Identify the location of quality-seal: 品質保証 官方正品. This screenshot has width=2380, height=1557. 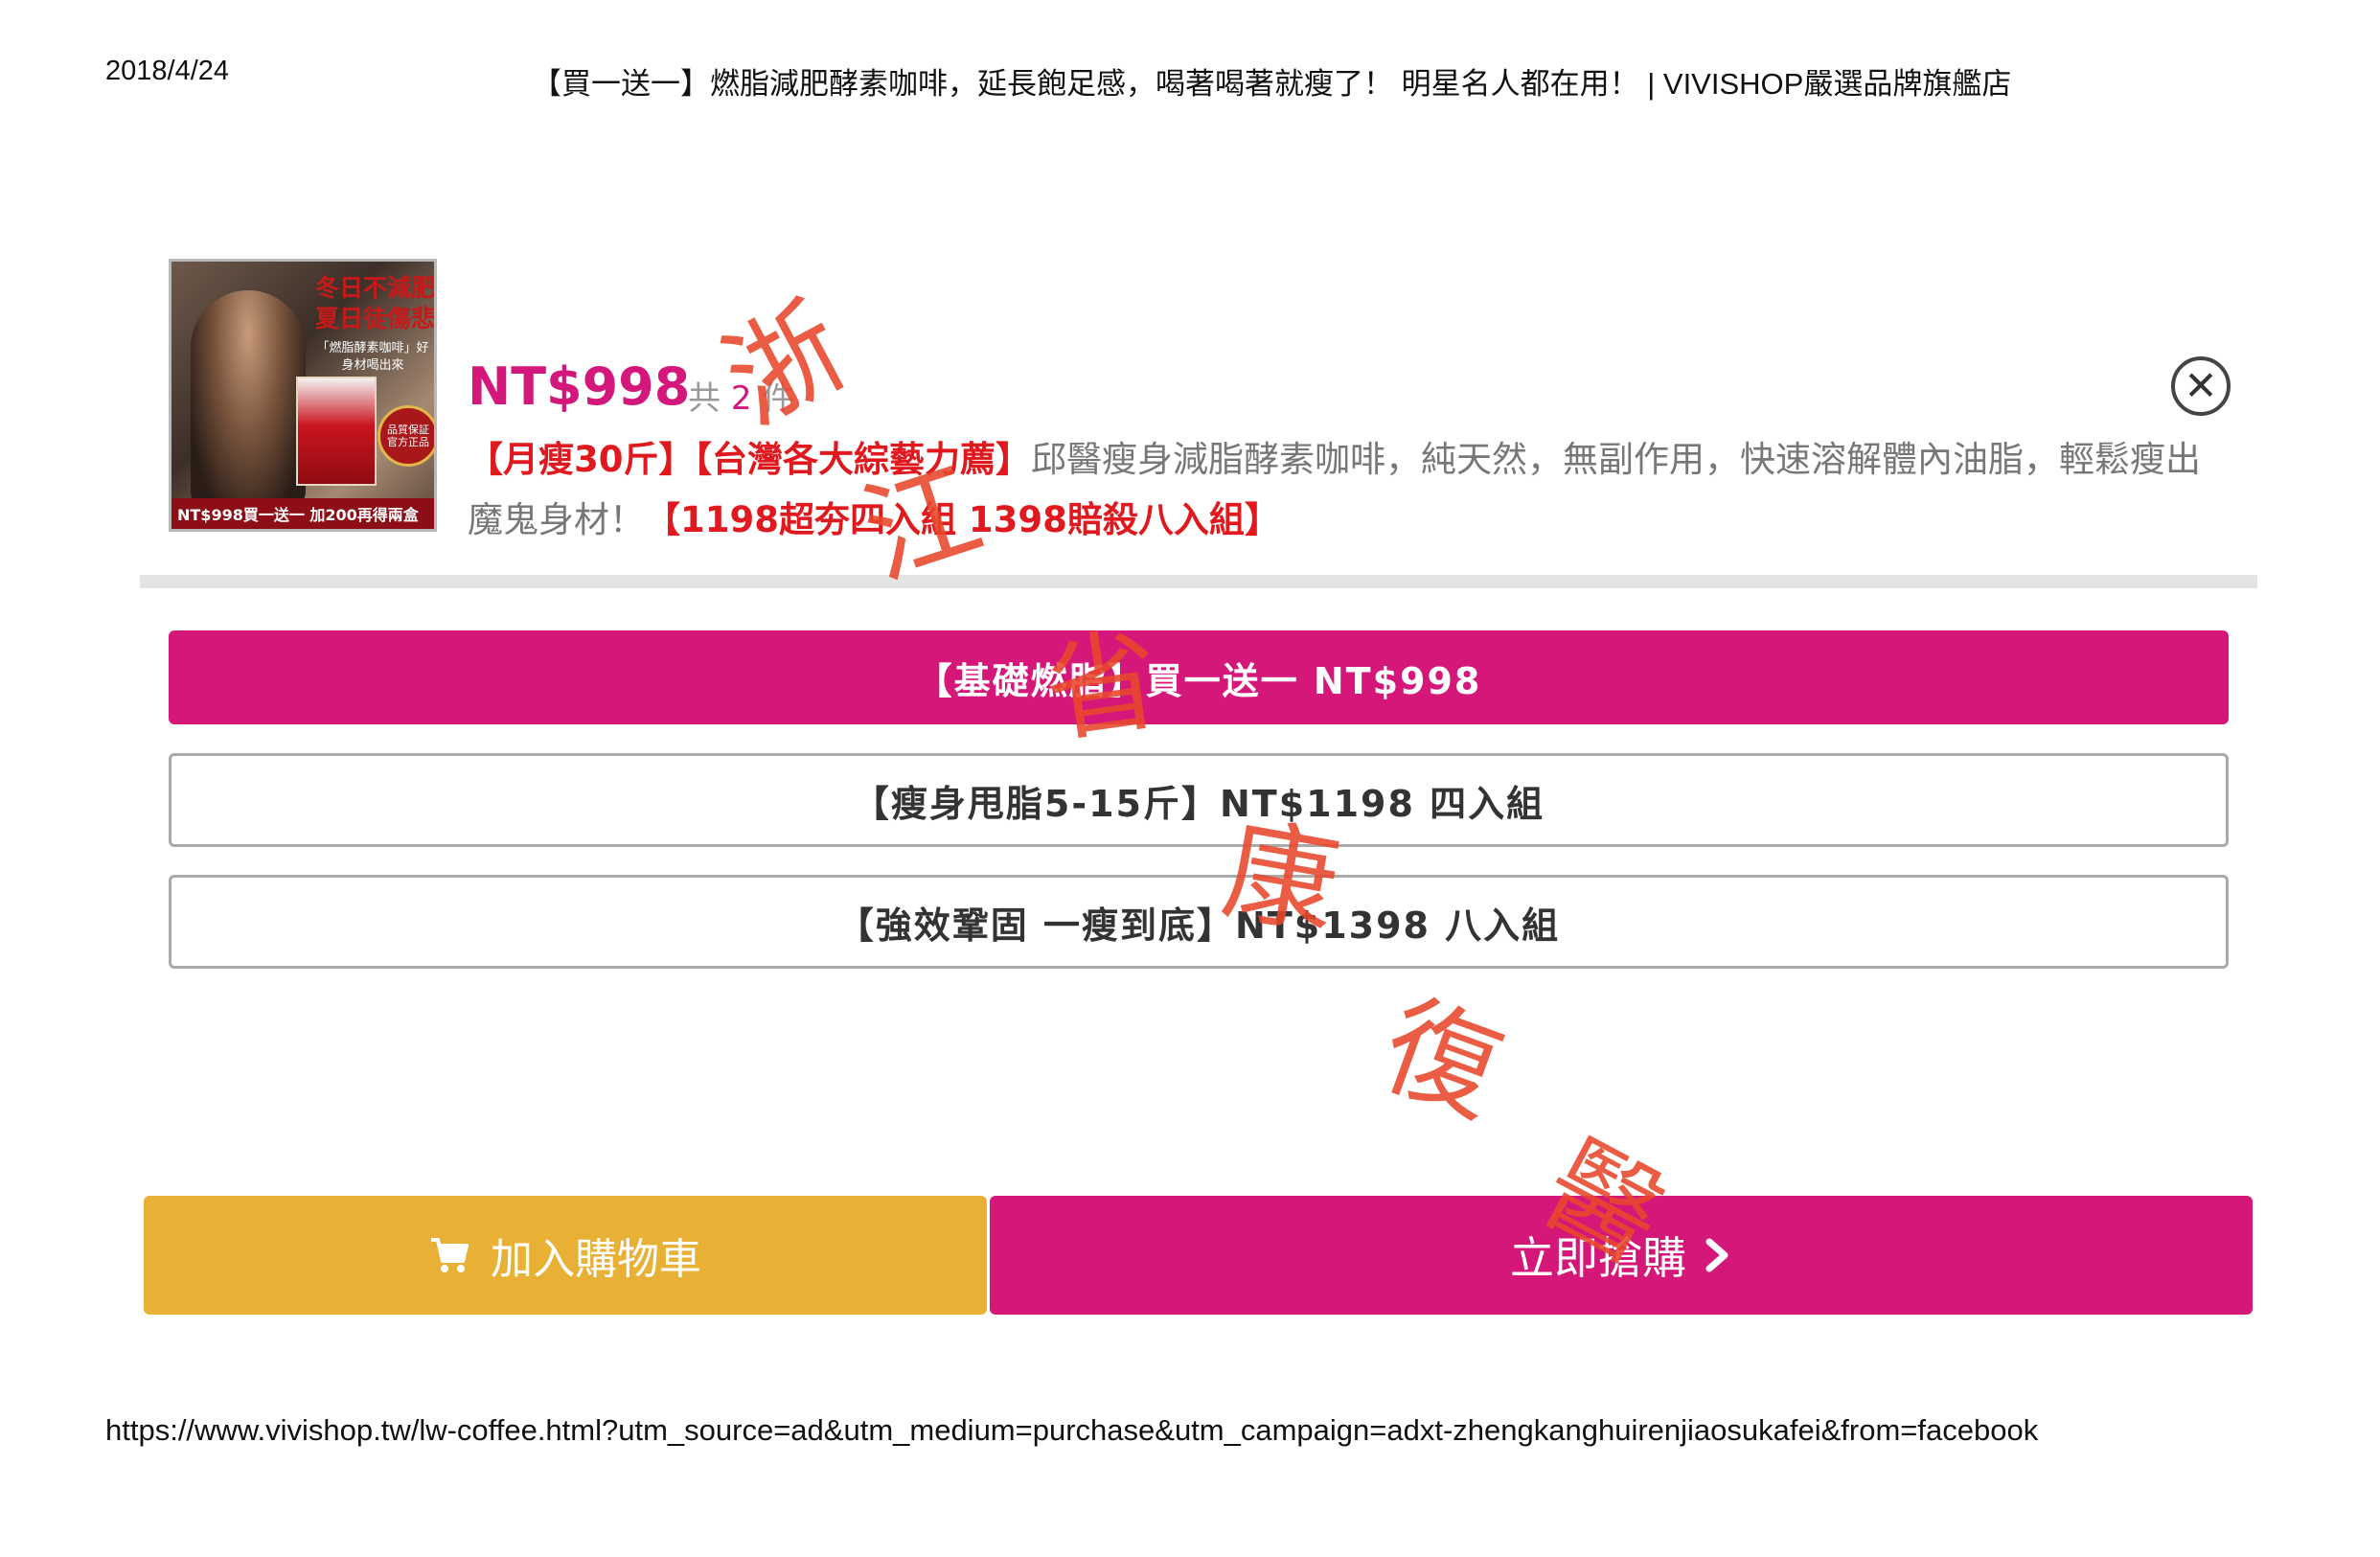
(406, 436).